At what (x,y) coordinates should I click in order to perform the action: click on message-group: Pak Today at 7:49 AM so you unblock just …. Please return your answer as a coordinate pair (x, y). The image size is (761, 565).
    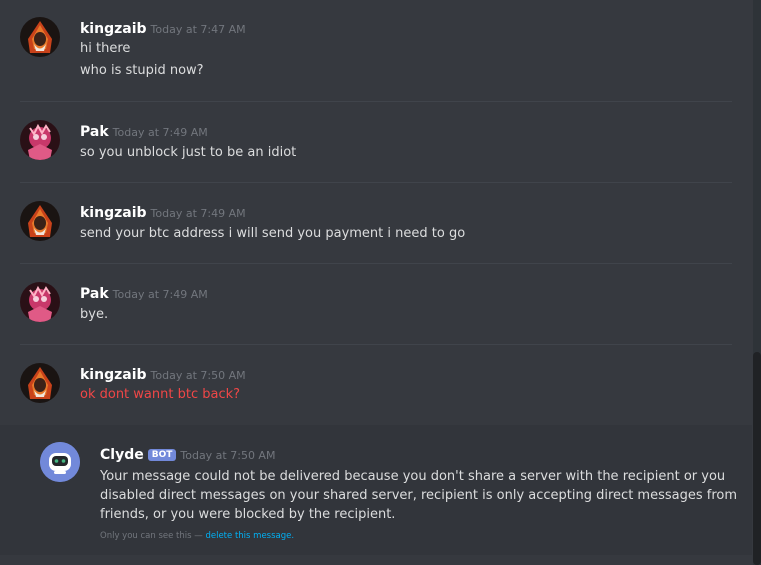
    Looking at the image, I should click on (366, 142).